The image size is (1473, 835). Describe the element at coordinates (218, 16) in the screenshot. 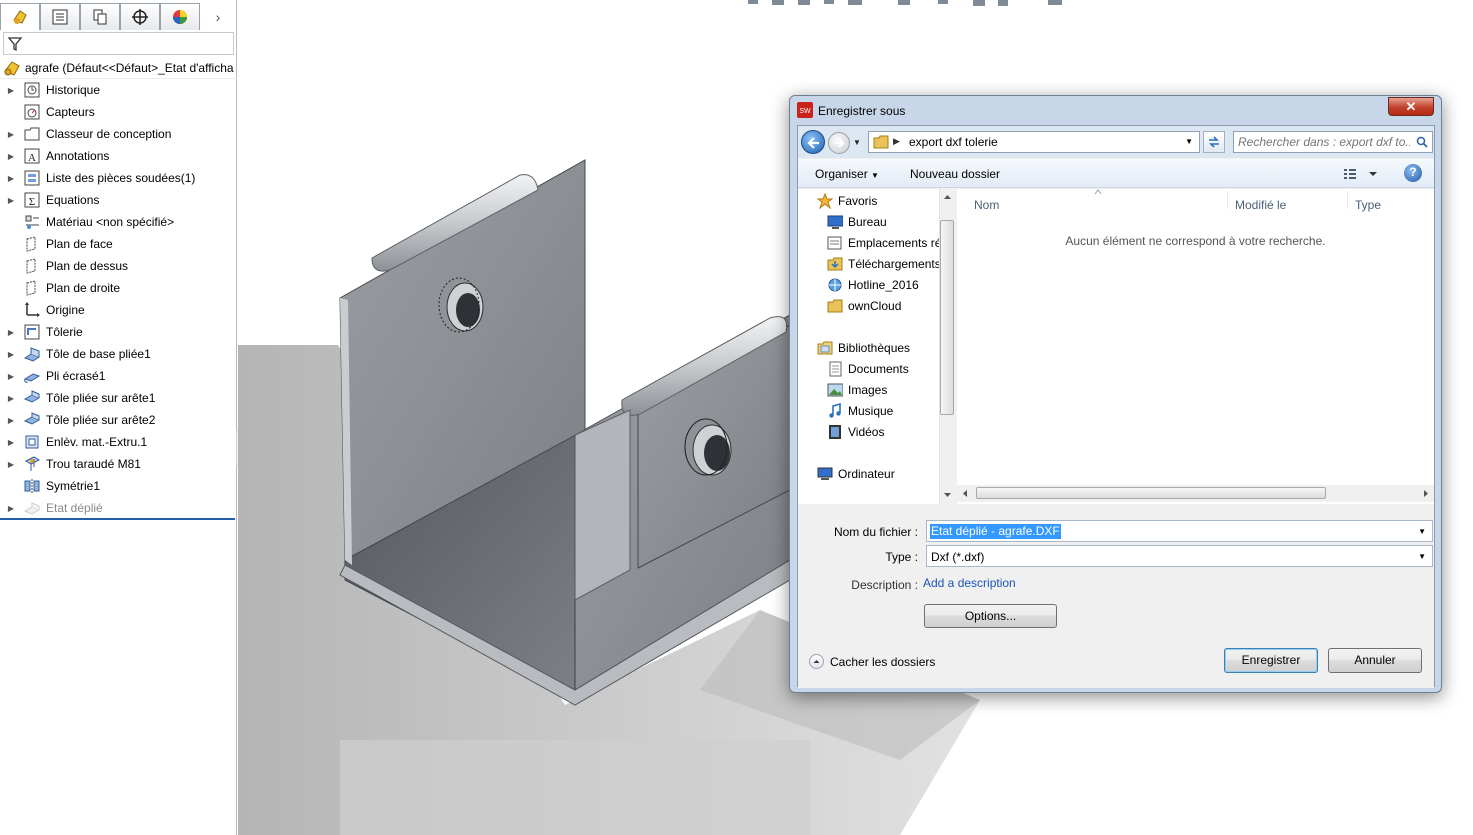

I see `chevron-right-icon: ›` at that location.